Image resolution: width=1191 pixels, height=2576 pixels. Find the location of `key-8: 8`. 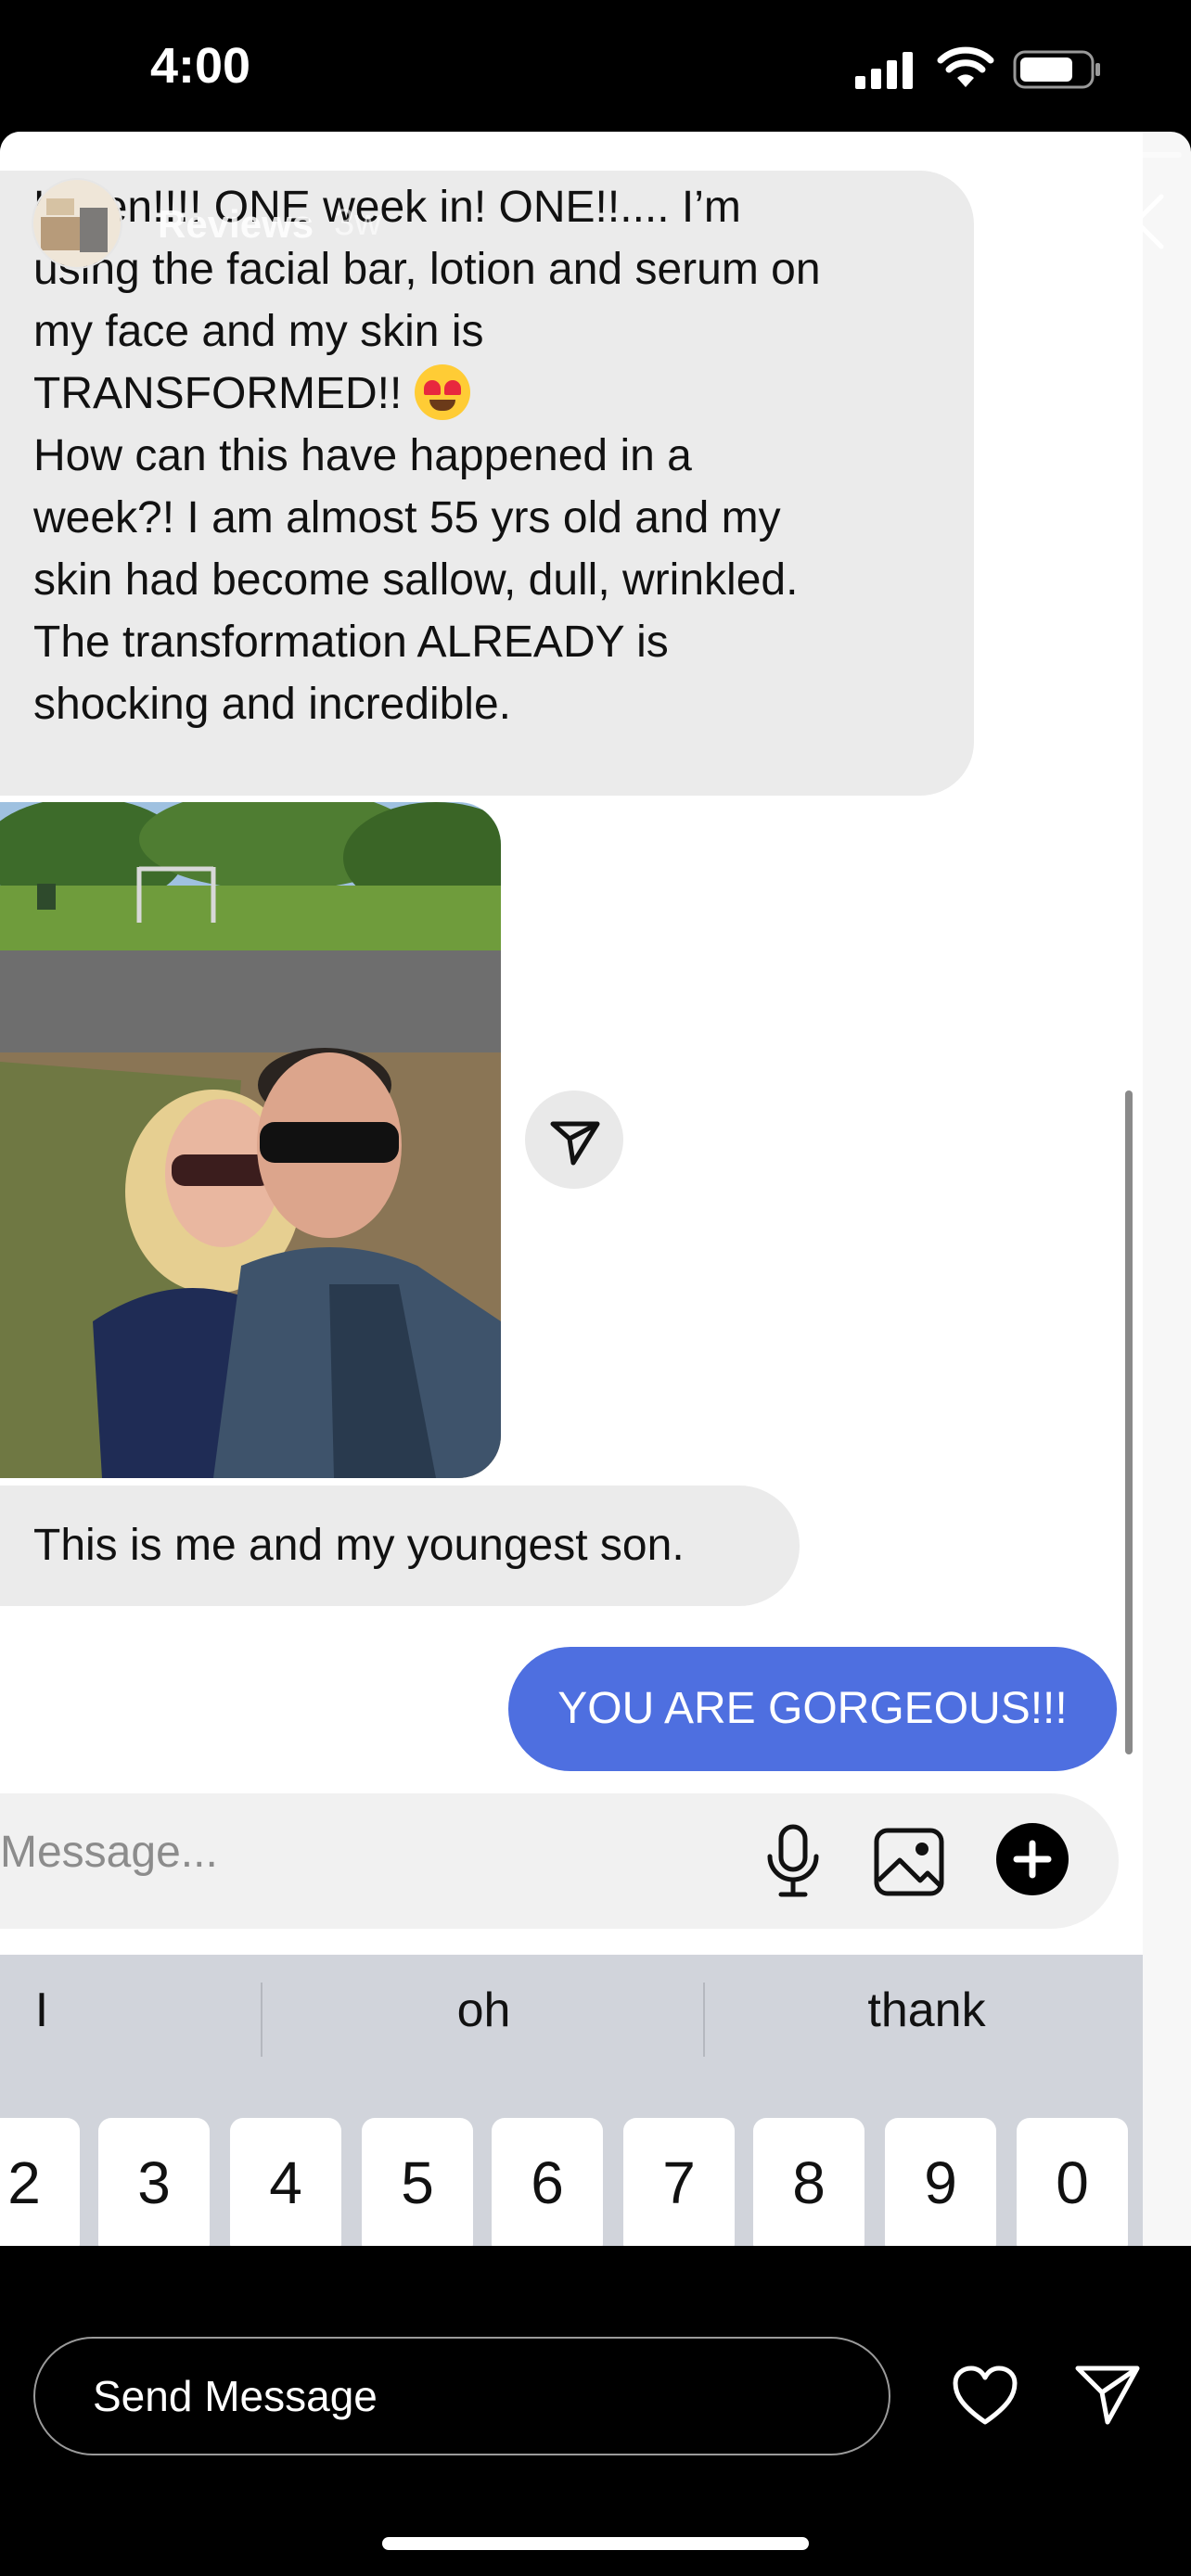

key-8: 8 is located at coordinates (808, 2182).